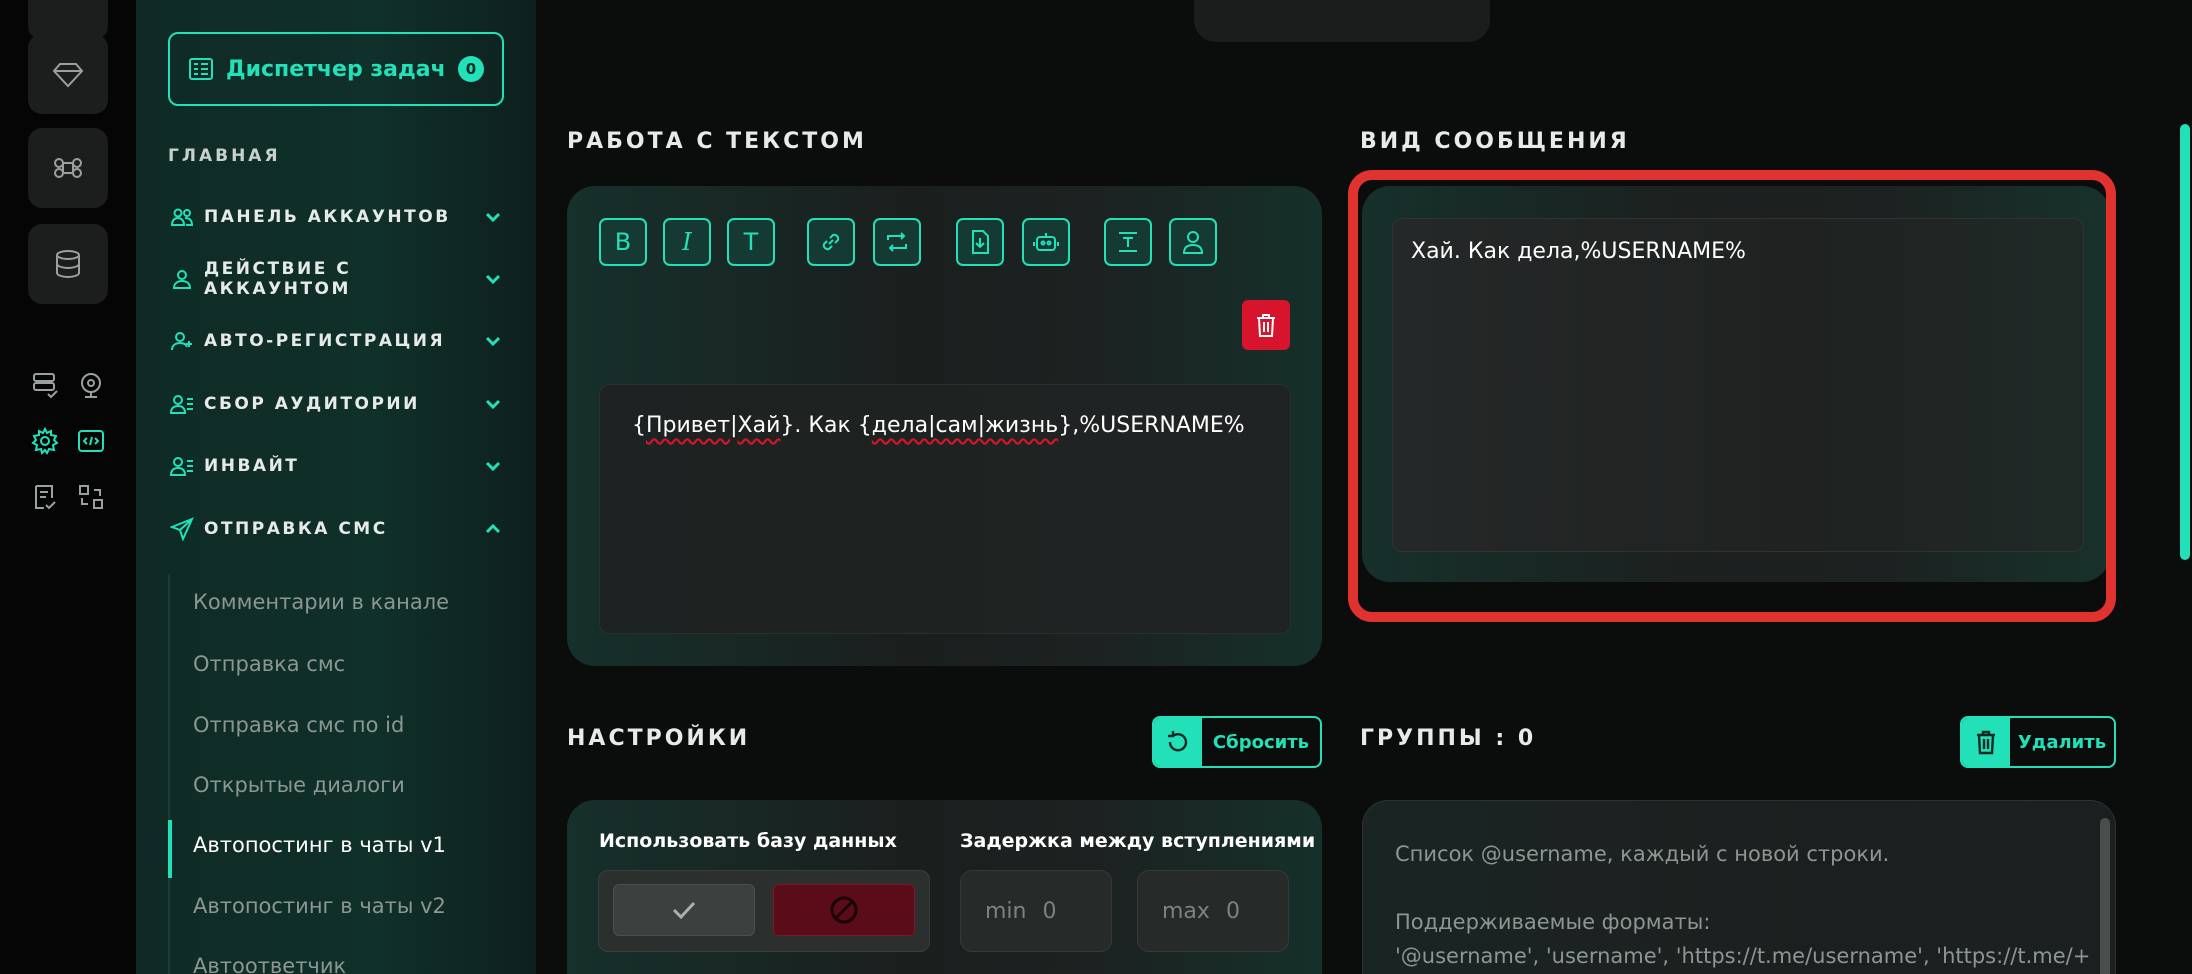 Image resolution: width=2192 pixels, height=974 pixels. Describe the element at coordinates (2062, 742) in the screenshot. I see `delete-groups-label: Удалить` at that location.